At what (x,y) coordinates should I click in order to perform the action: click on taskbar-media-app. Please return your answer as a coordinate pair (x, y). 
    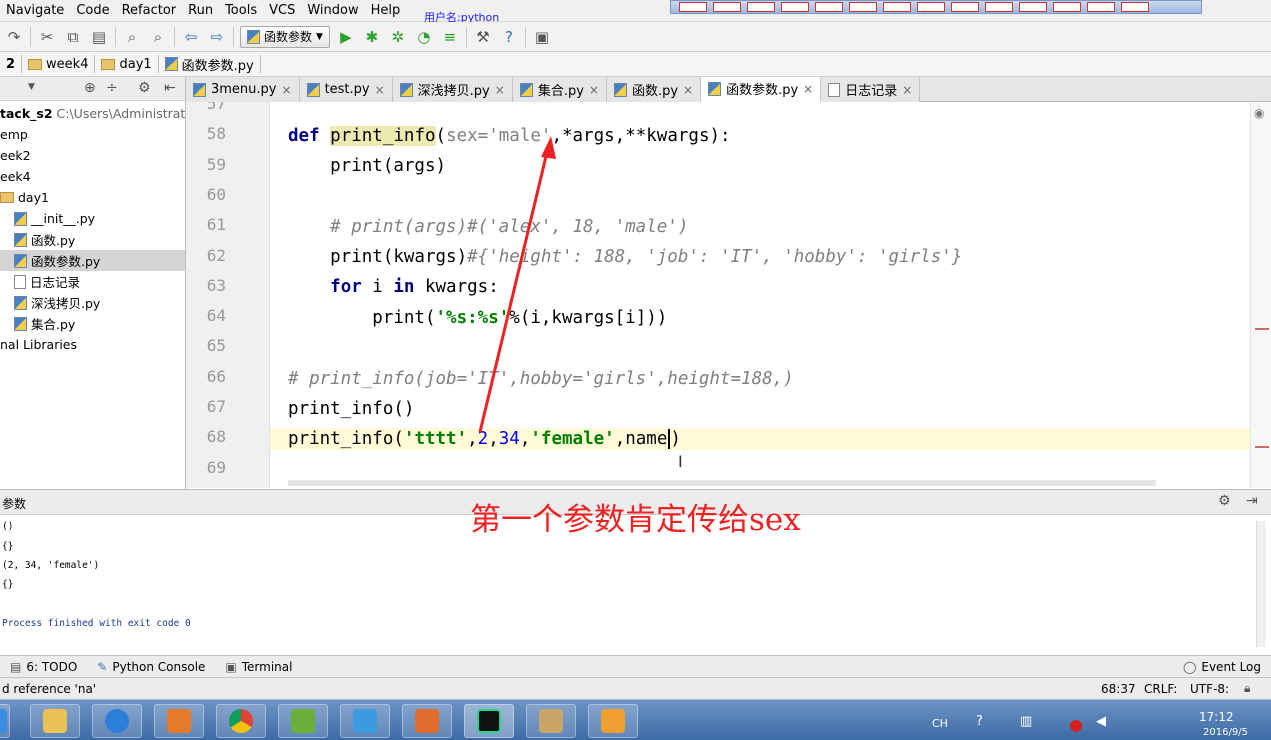
    Looking at the image, I should click on (179, 721).